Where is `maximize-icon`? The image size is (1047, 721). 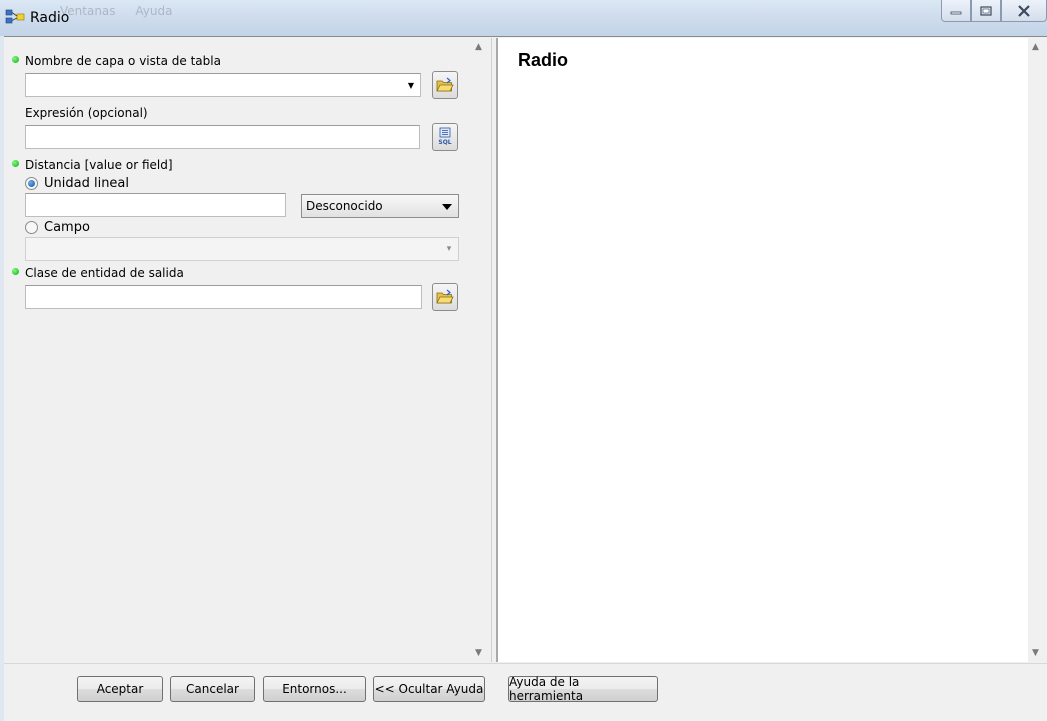
maximize-icon is located at coordinates (986, 10).